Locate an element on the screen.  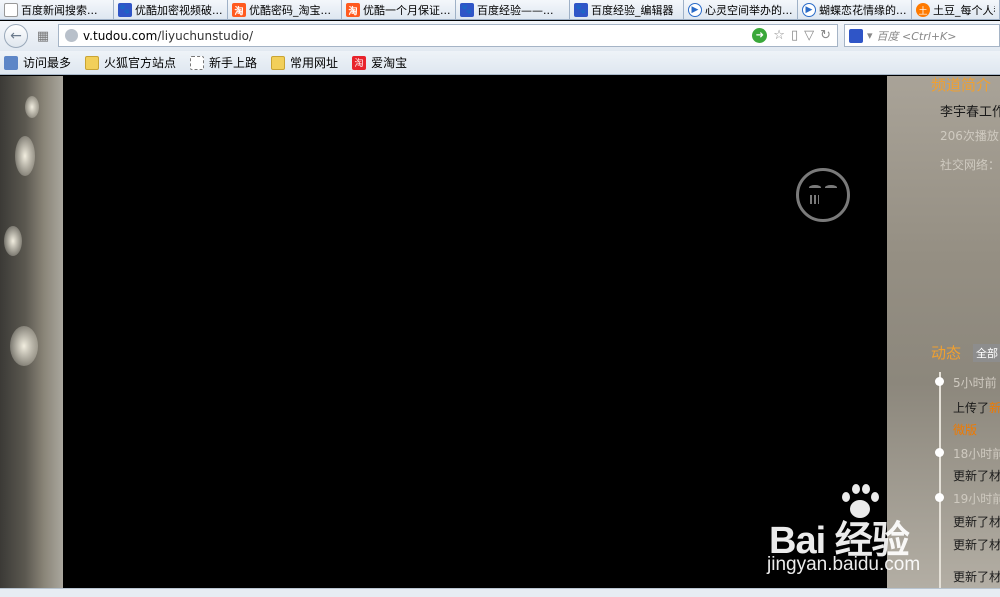
activity-text: 上传了新 is located at coordinates (976, 408).